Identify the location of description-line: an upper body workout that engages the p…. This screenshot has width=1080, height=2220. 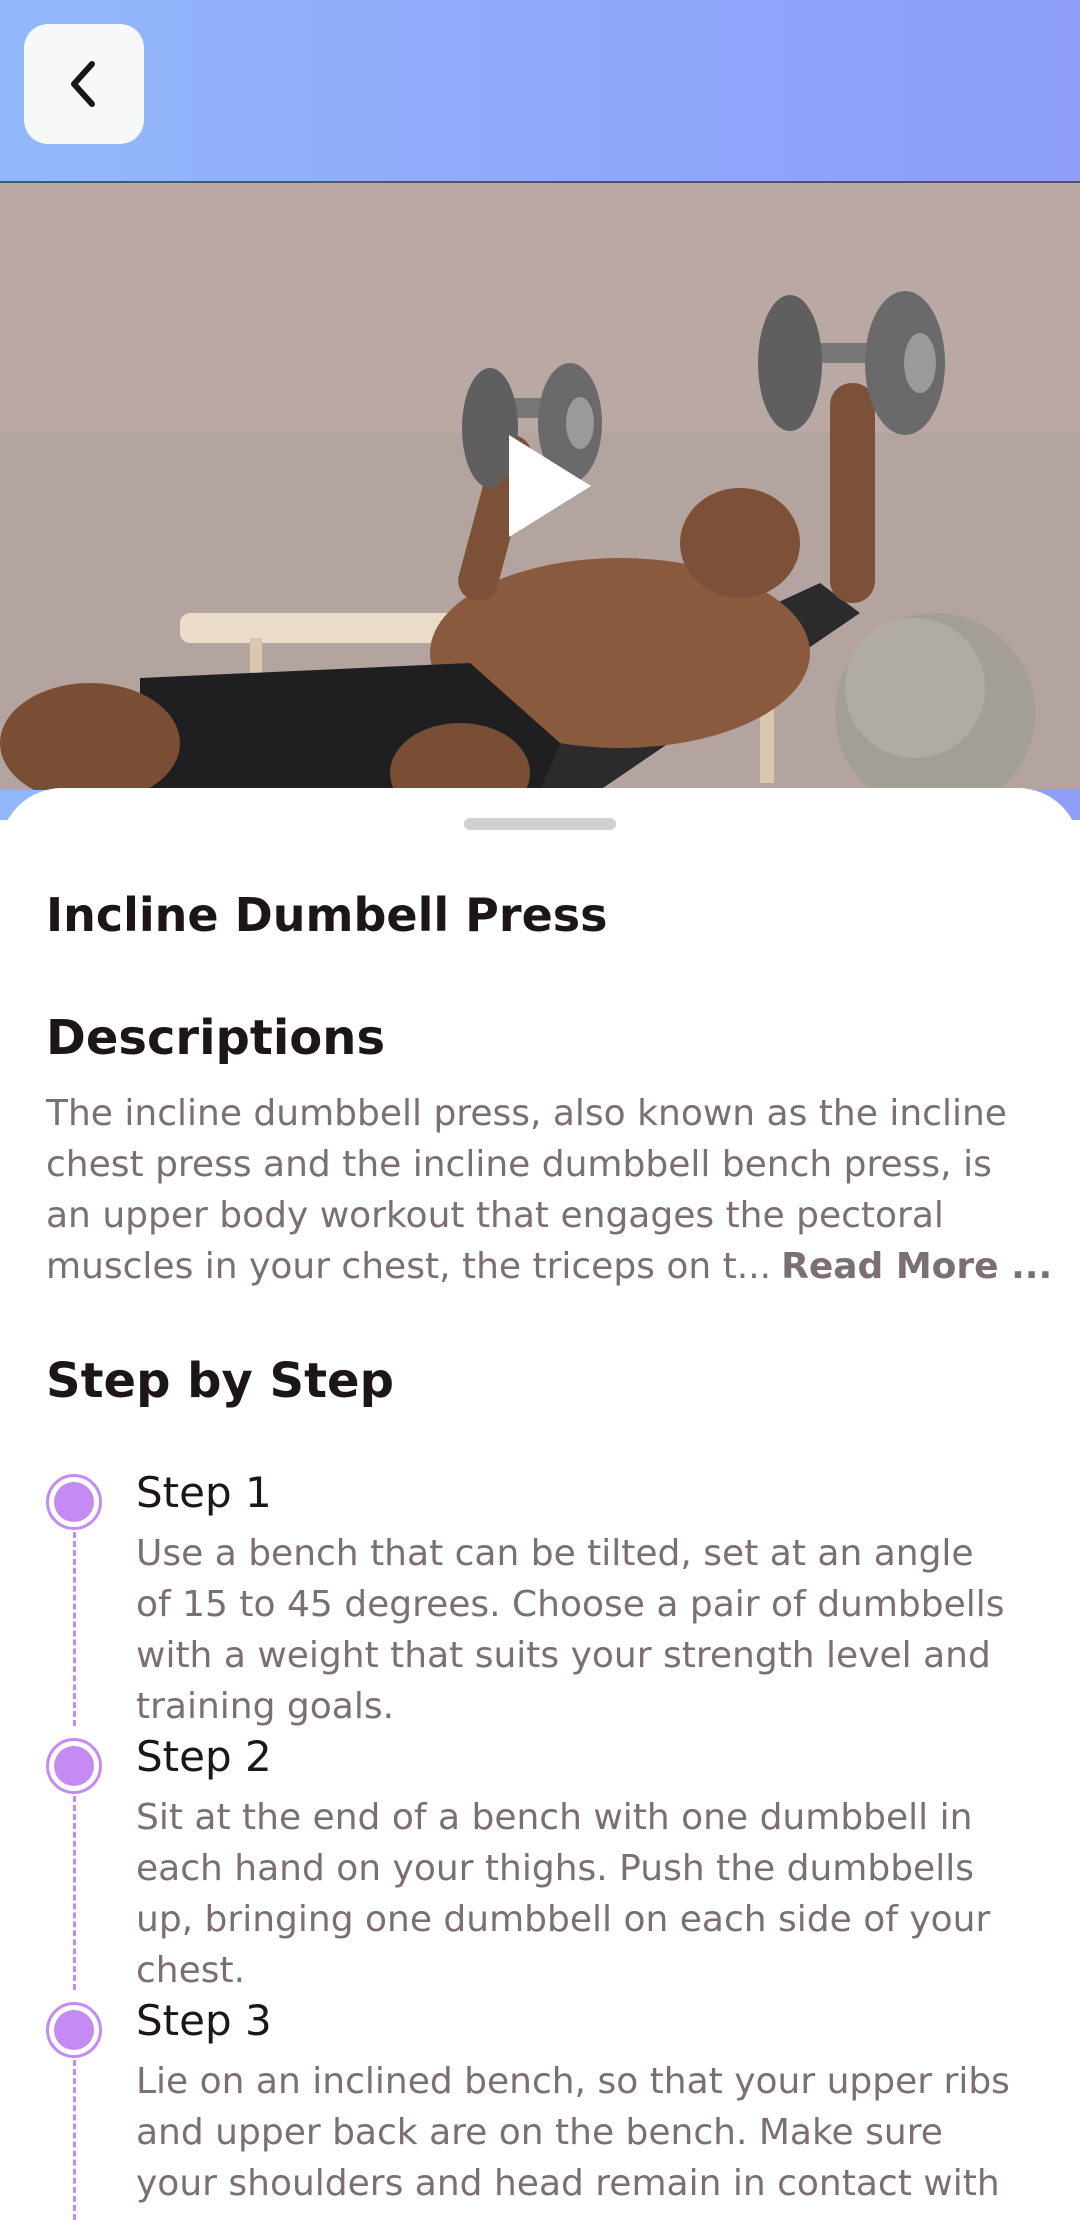
(495, 1215).